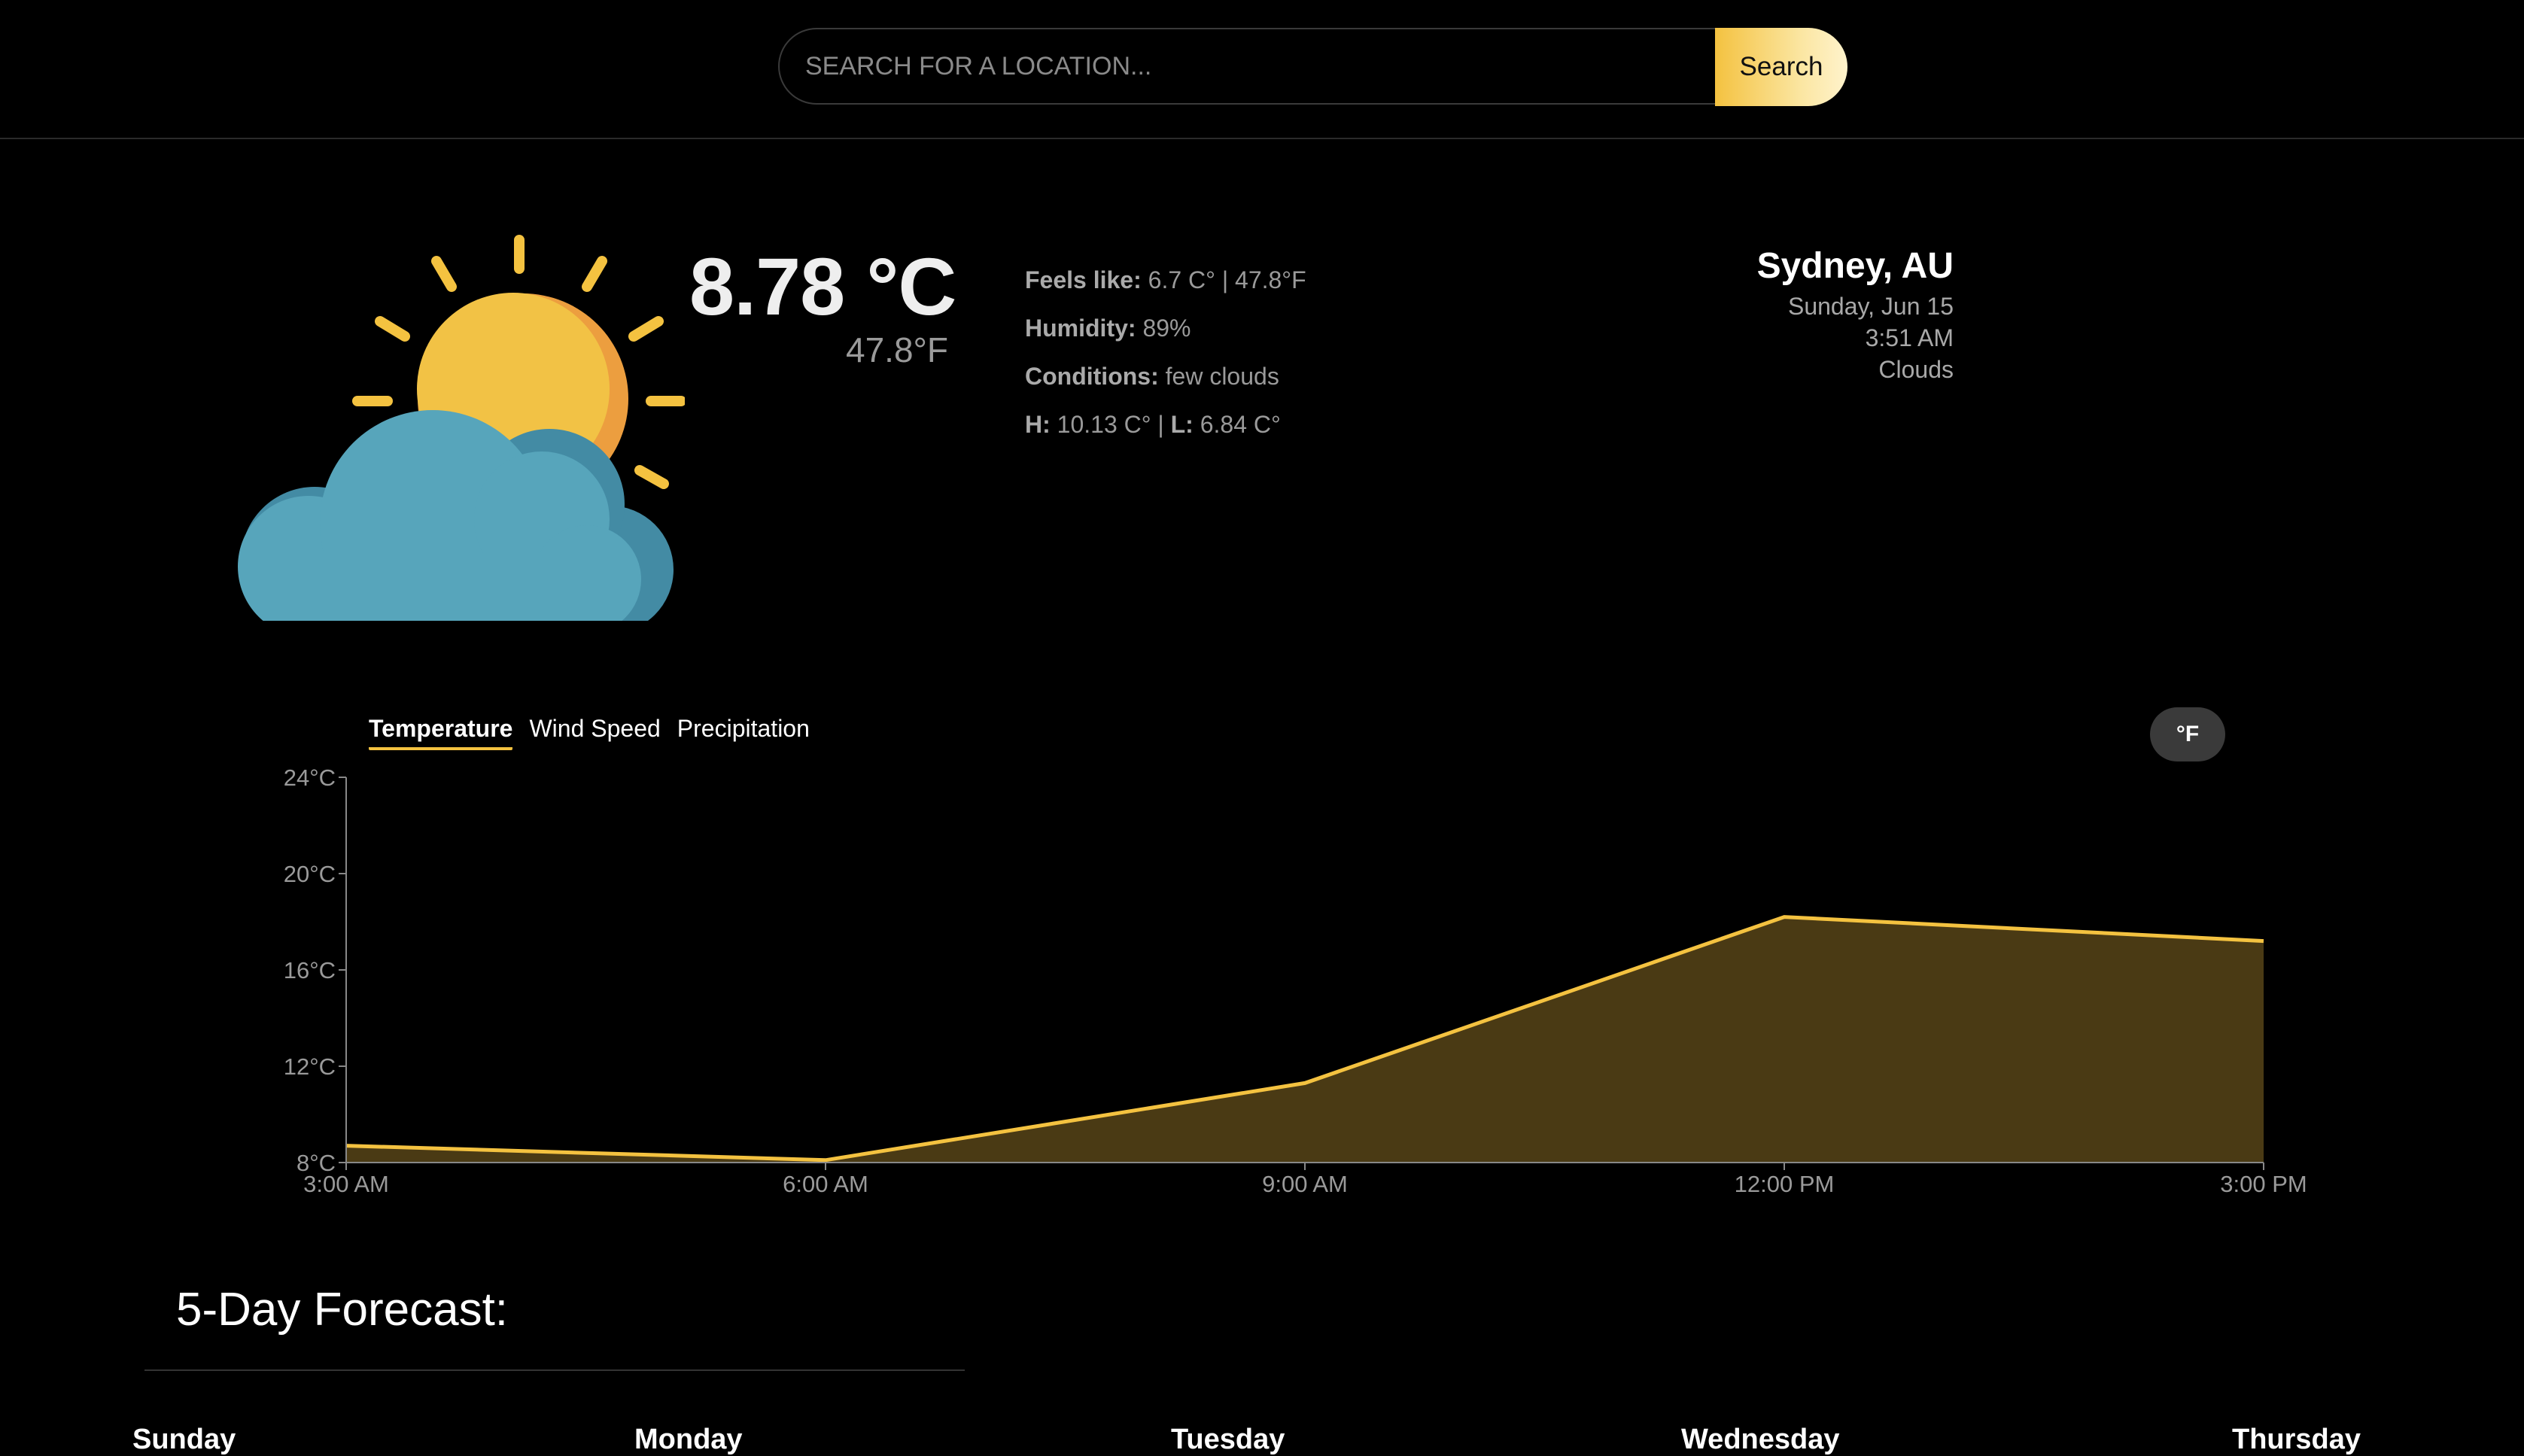 The width and height of the screenshot is (2524, 1456). What do you see at coordinates (825, 1184) in the screenshot?
I see `chart-x-tick-label: 6:00 AM` at bounding box center [825, 1184].